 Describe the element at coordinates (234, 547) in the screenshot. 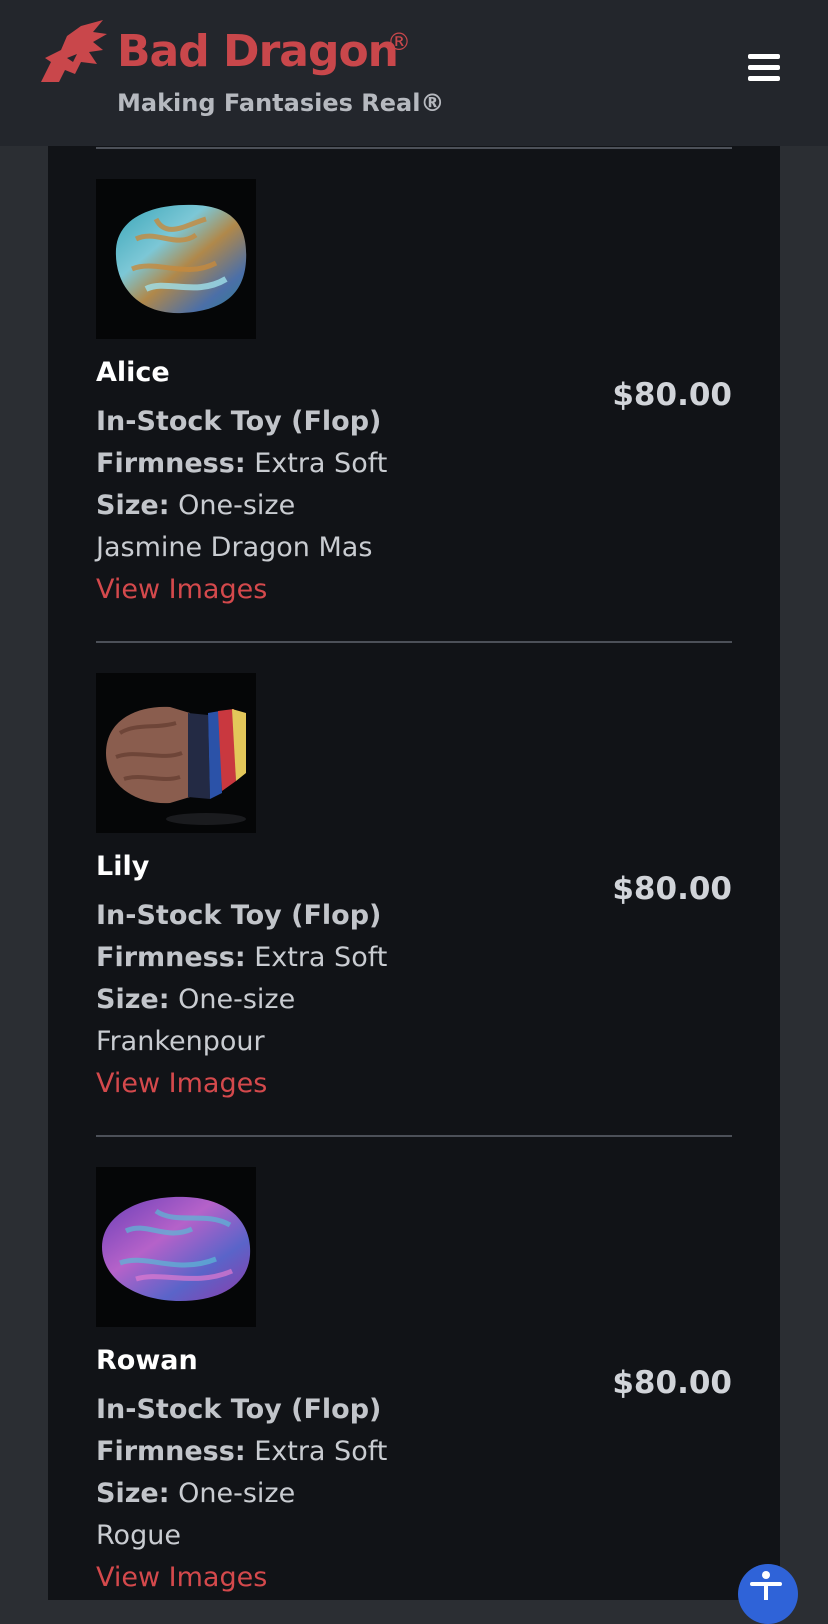

I see `product-colorway: Jasmine Dragon Mas` at that location.